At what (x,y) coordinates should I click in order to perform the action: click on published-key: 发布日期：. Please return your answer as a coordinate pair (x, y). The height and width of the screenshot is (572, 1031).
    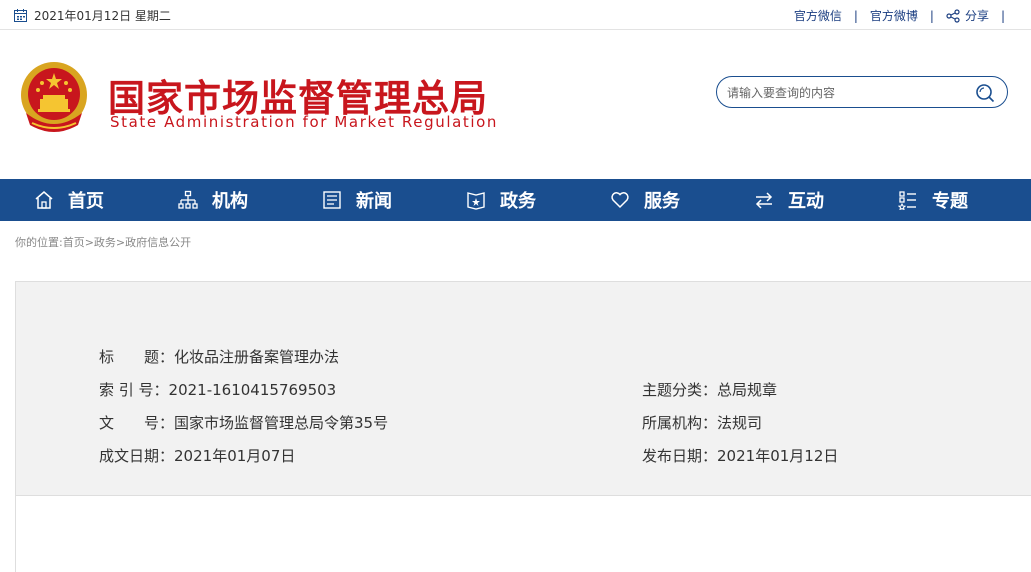
    Looking at the image, I should click on (680, 456).